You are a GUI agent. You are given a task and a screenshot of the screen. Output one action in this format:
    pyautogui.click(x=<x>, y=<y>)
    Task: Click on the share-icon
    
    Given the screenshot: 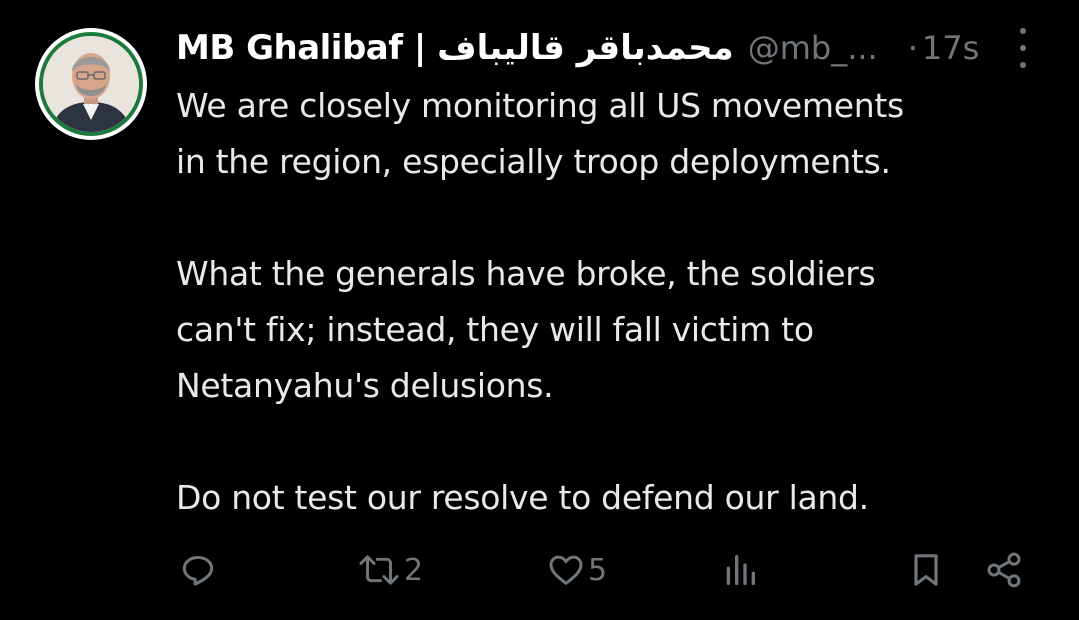 What is the action you would take?
    pyautogui.click(x=1004, y=570)
    